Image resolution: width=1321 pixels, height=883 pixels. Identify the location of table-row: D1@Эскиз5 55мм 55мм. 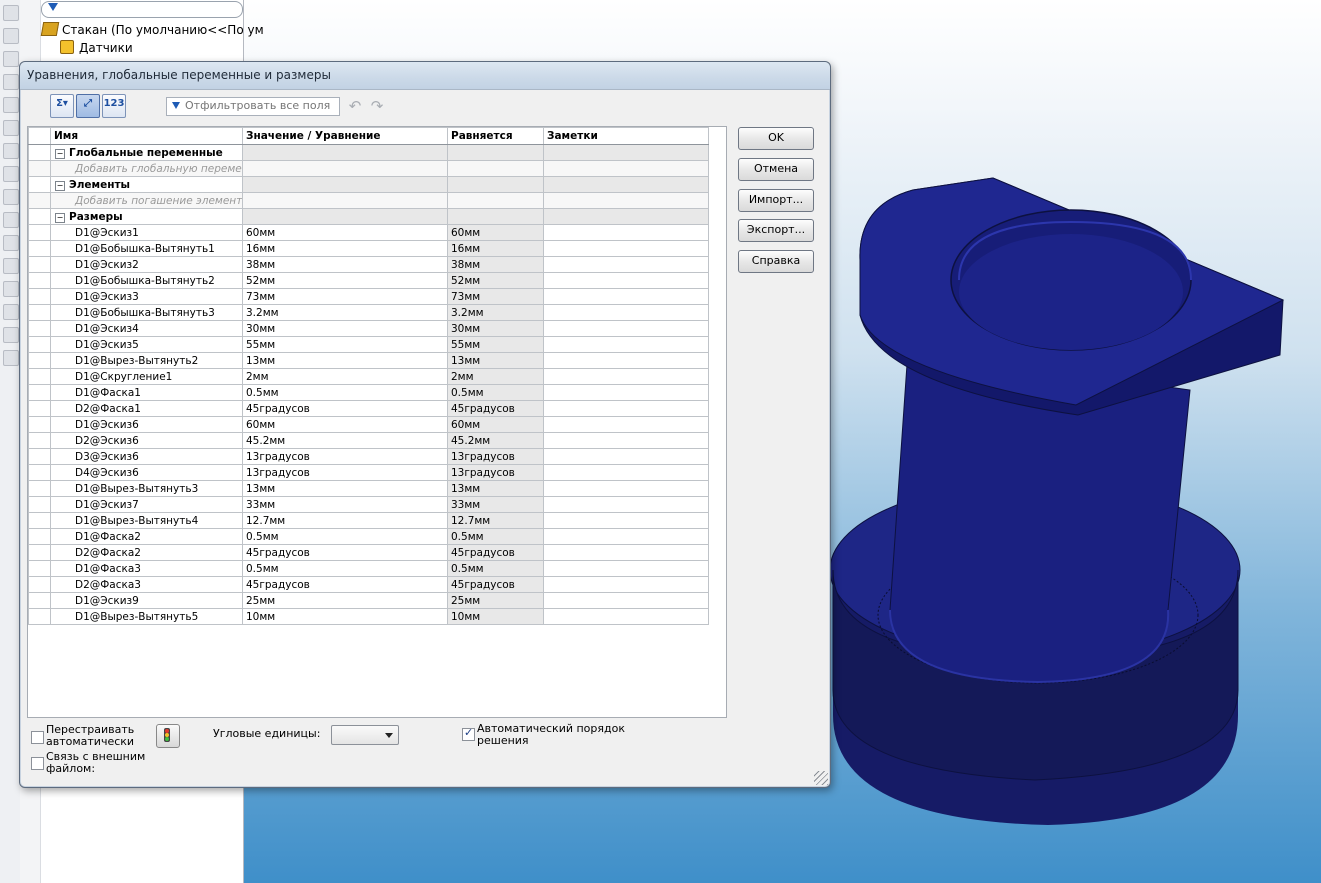
(368, 344).